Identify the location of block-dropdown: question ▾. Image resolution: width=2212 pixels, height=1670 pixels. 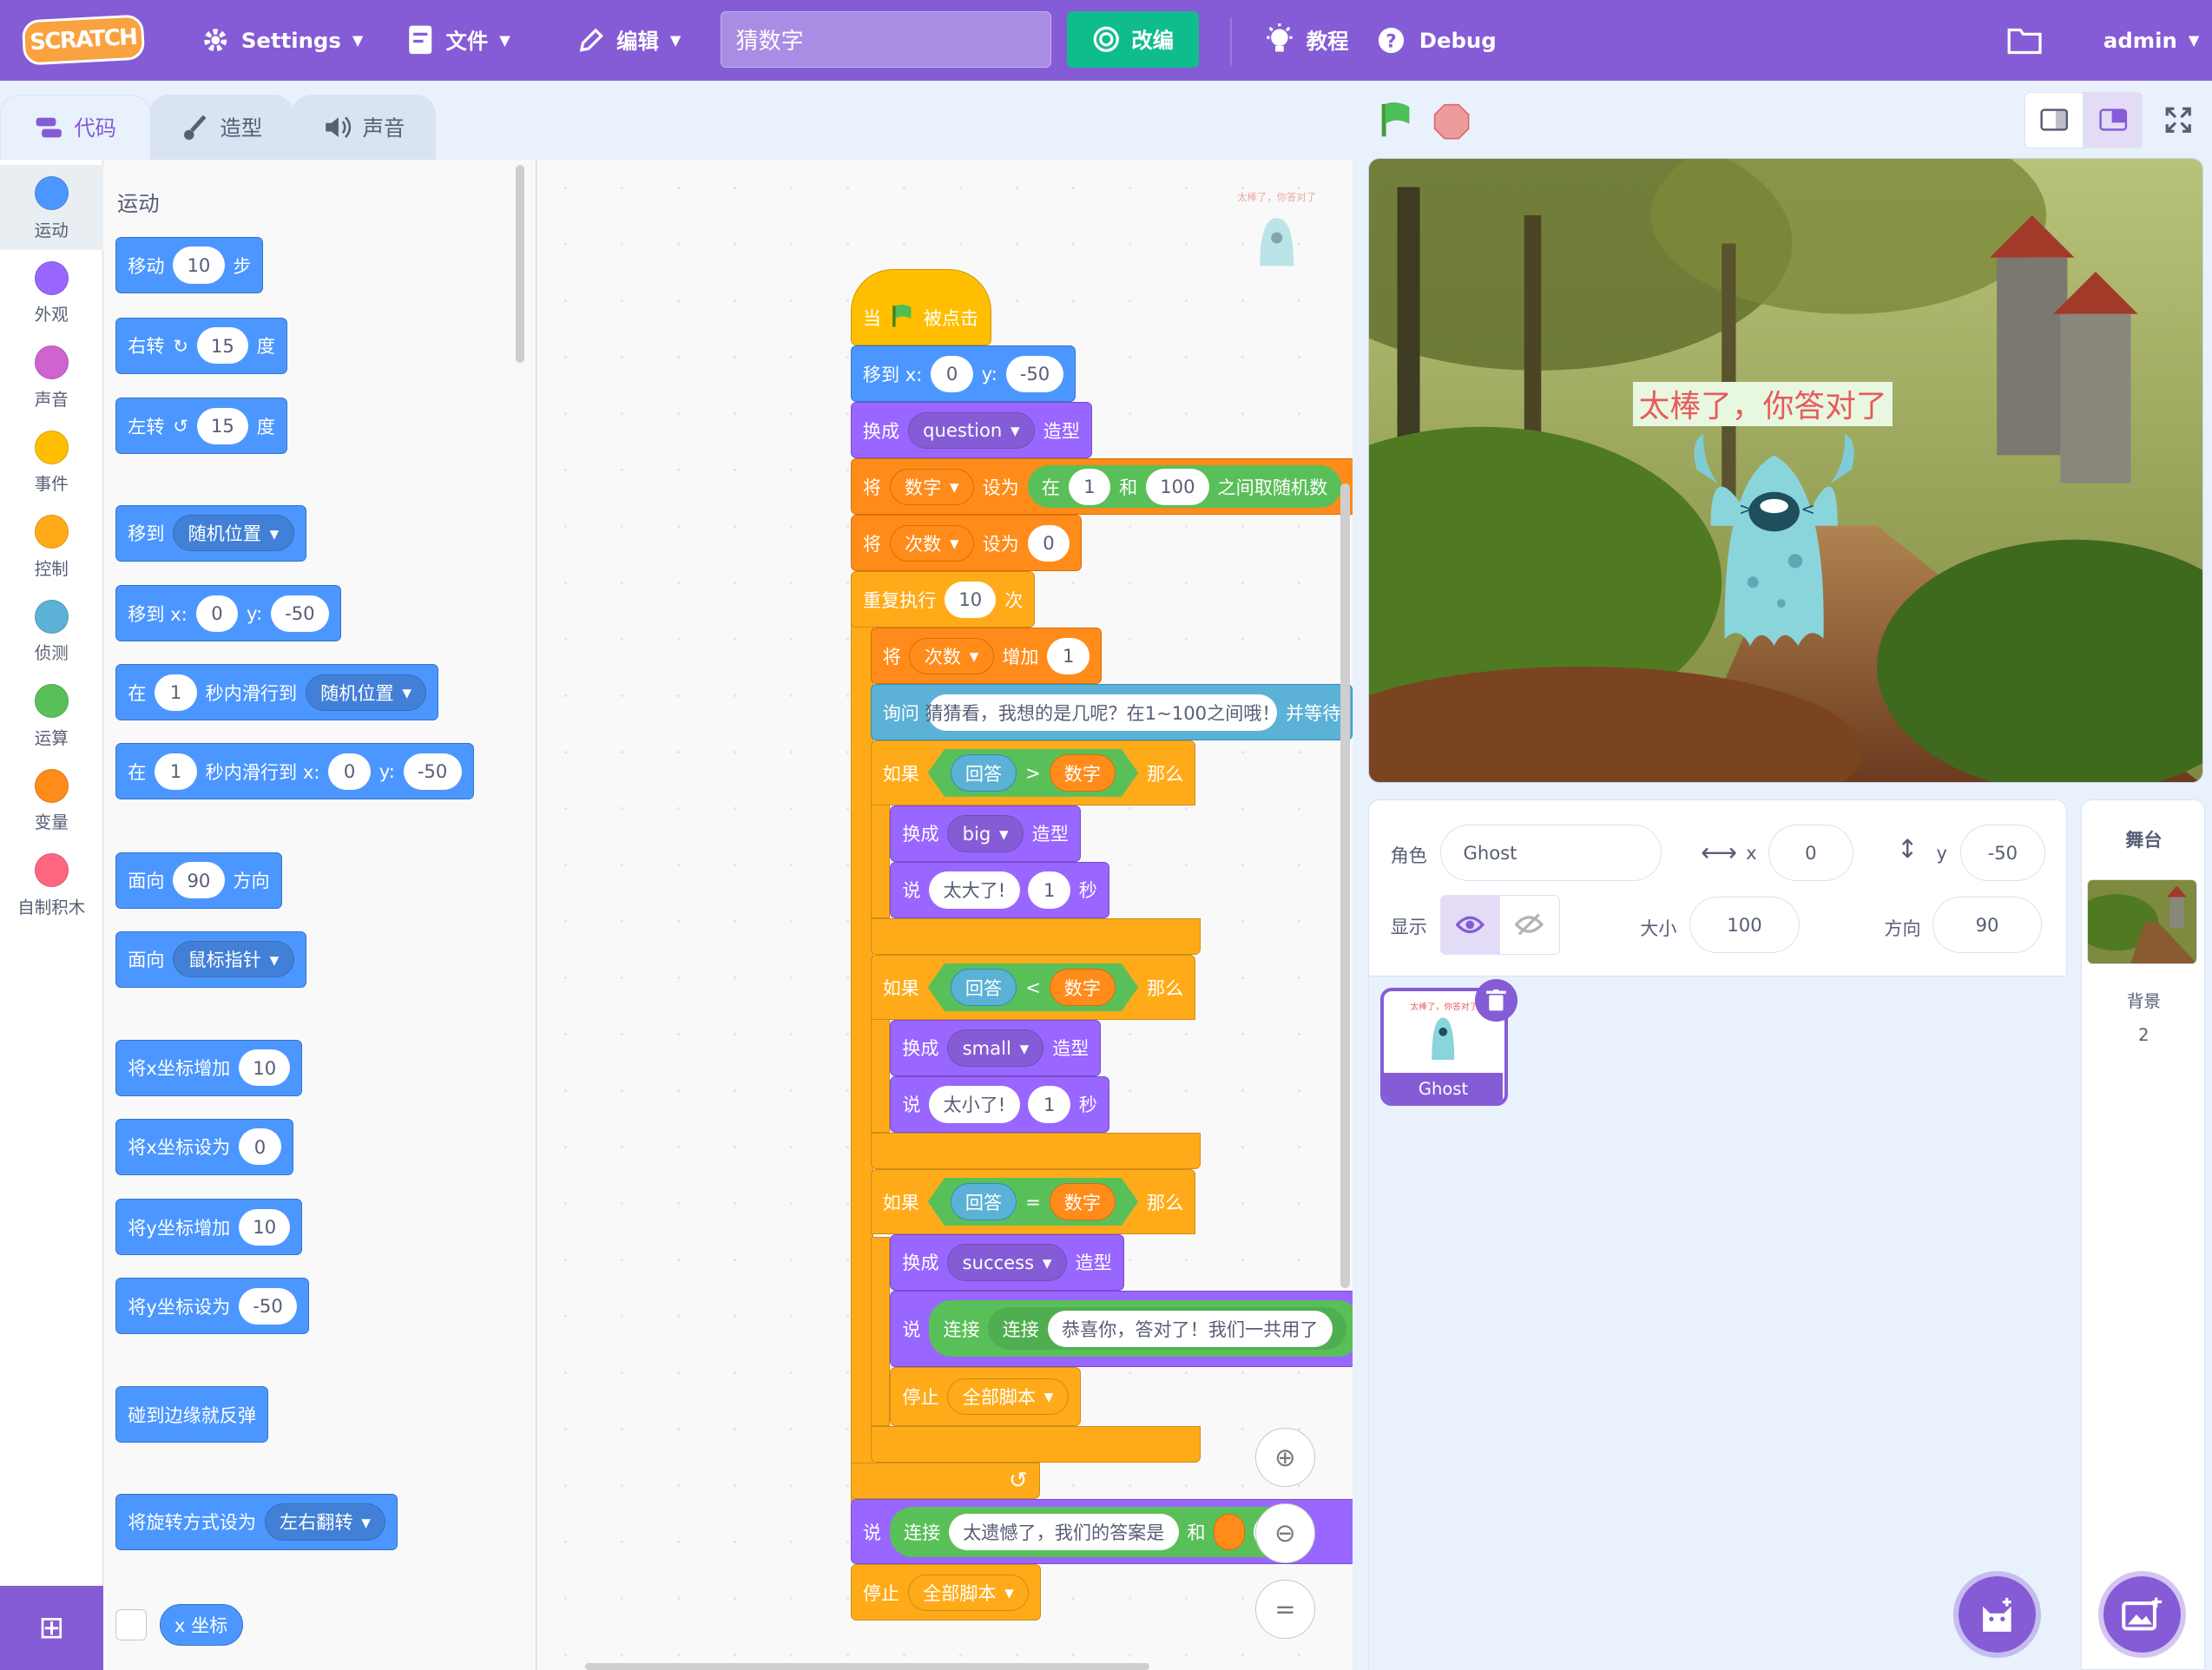
(971, 430).